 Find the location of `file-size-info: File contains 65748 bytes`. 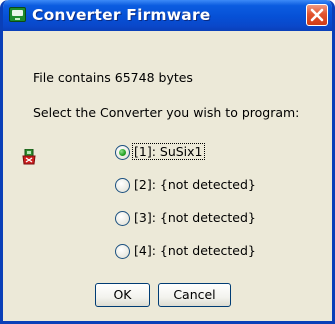

file-size-info: File contains 65748 bytes is located at coordinates (113, 77).